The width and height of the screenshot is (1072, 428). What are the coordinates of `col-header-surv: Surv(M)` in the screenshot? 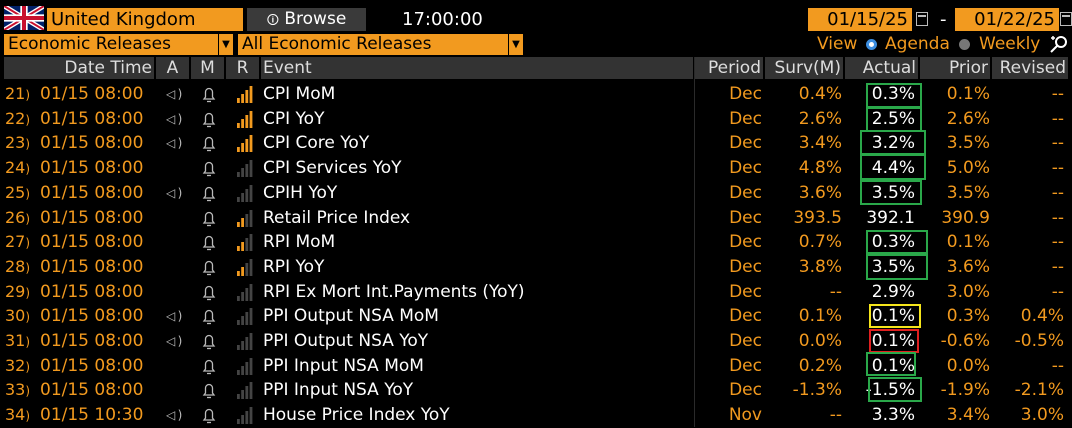 It's located at (804, 68).